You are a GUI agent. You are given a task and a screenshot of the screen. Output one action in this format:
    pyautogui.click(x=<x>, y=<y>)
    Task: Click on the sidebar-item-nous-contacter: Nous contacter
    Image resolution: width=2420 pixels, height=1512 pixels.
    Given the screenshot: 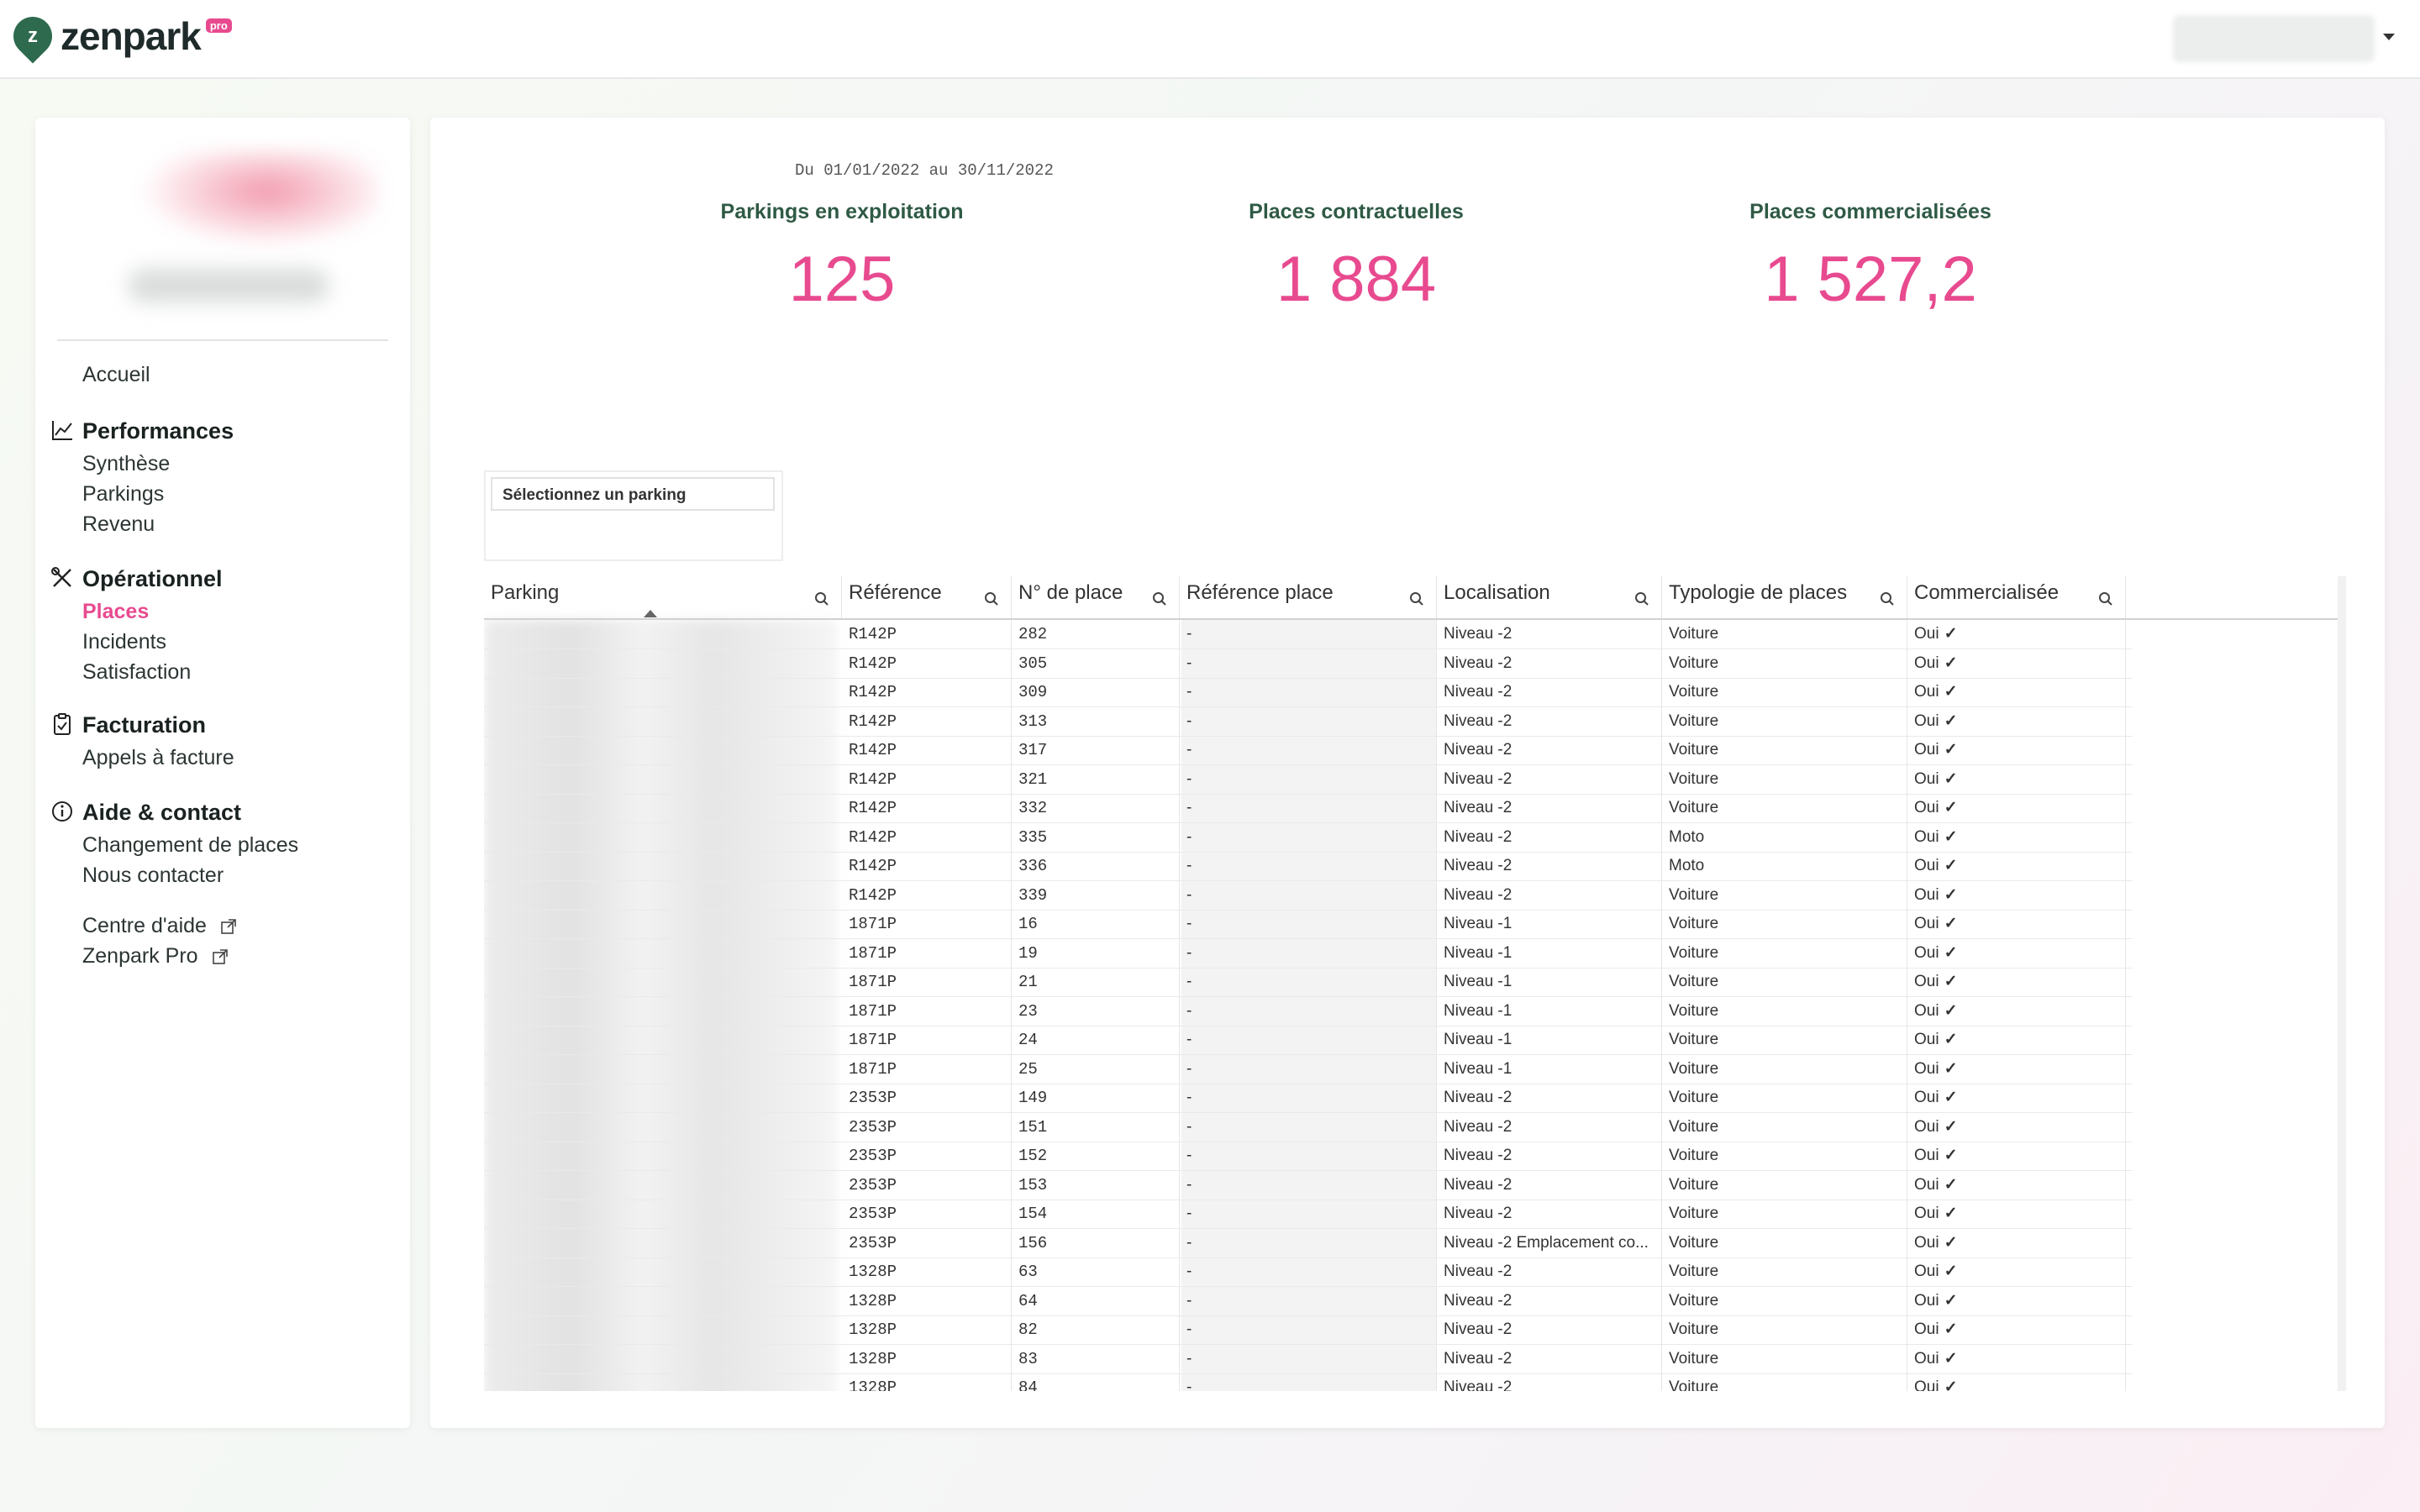 What is the action you would take?
    pyautogui.click(x=153, y=876)
    